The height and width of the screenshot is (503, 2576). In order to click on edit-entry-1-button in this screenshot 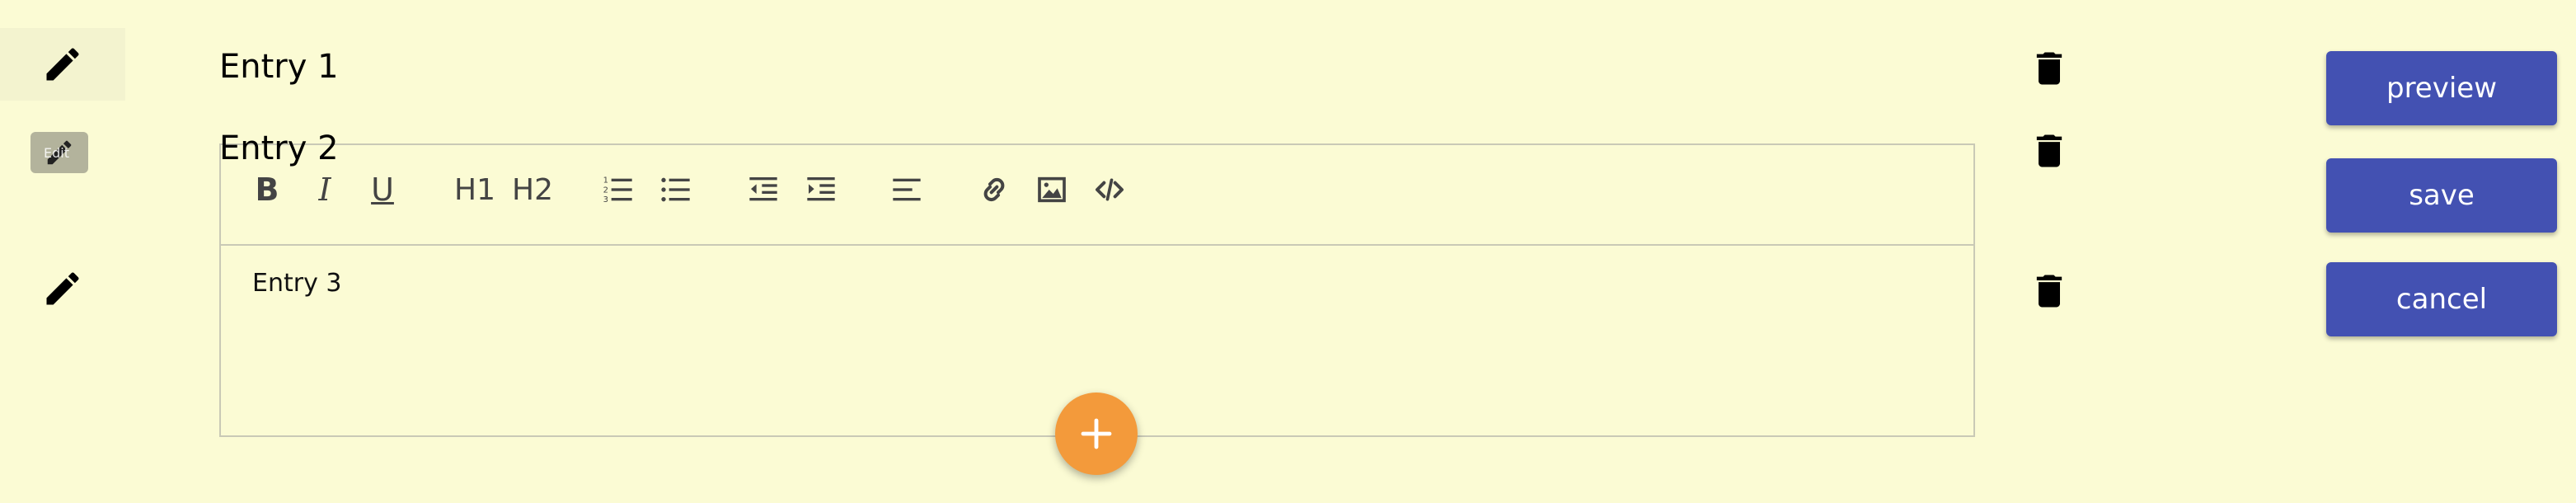, I will do `click(63, 64)`.